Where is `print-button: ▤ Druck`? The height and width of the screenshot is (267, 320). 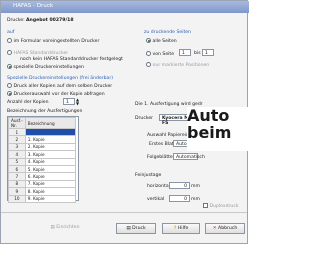 print-button: ▤ Druck is located at coordinates (136, 228).